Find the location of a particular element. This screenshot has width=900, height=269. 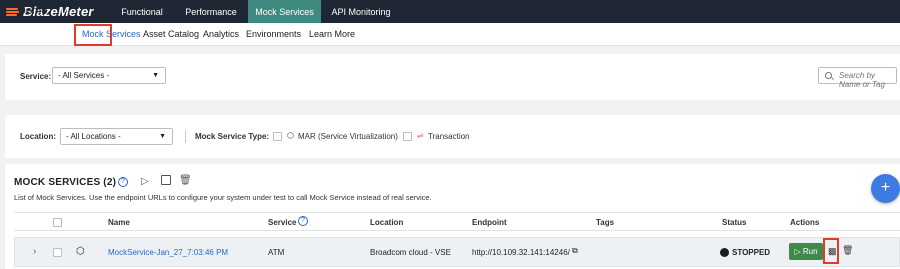

subnav-item-learn-more: Learn More is located at coordinates (332, 34).